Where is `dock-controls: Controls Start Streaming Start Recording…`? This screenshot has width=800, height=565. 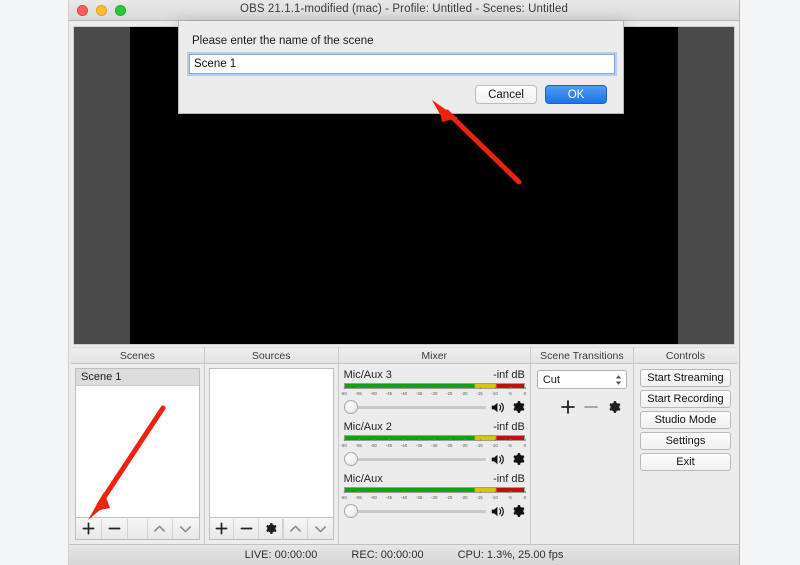
dock-controls: Controls Start Streaming Start Recording… is located at coordinates (685, 445).